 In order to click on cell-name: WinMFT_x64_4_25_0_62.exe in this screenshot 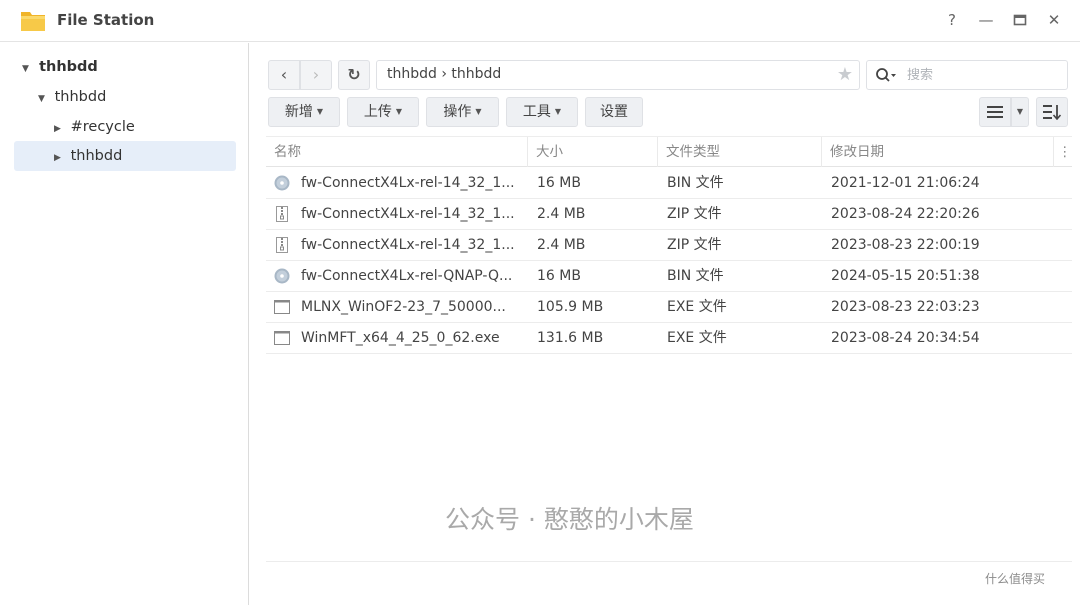, I will do `click(400, 338)`.